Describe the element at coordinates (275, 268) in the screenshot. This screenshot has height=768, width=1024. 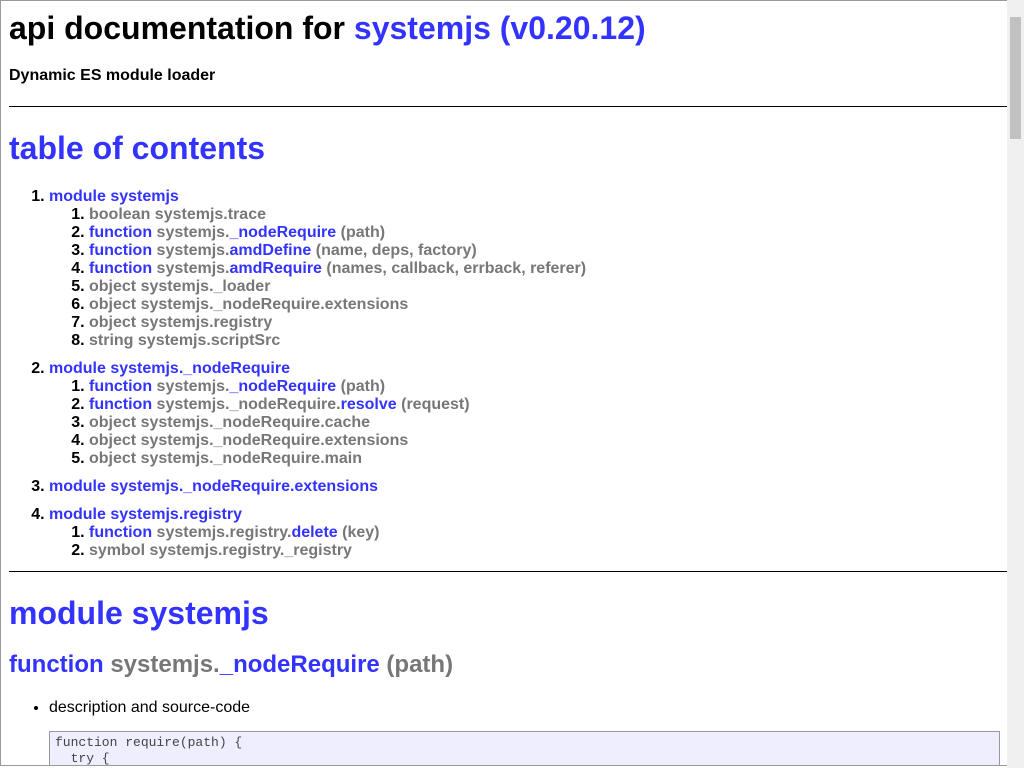
I see `toc-member-name-link: amdRequire` at that location.